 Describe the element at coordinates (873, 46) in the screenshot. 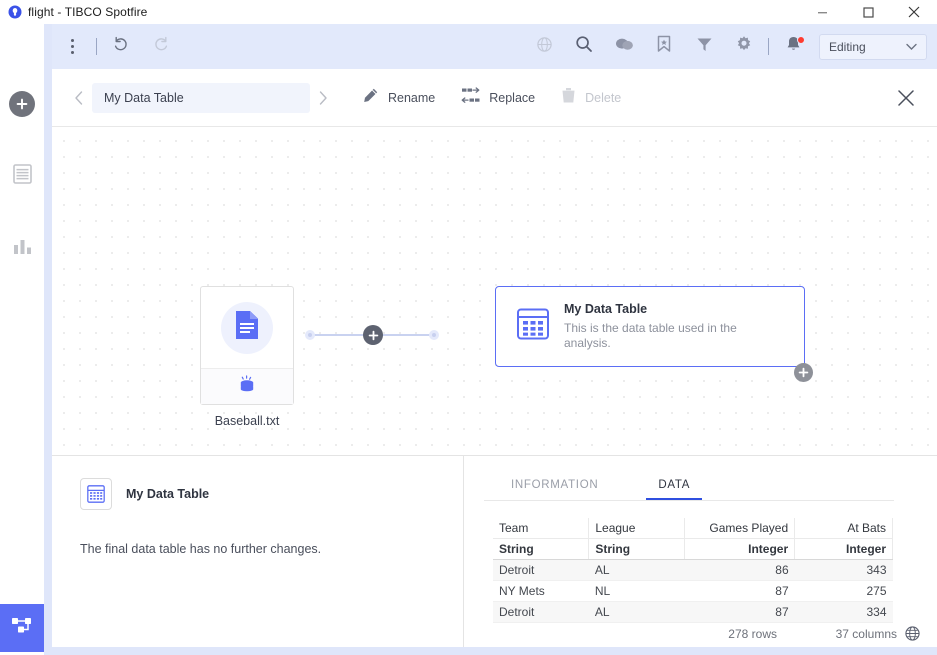

I see `mode-dropdown: Editing` at that location.